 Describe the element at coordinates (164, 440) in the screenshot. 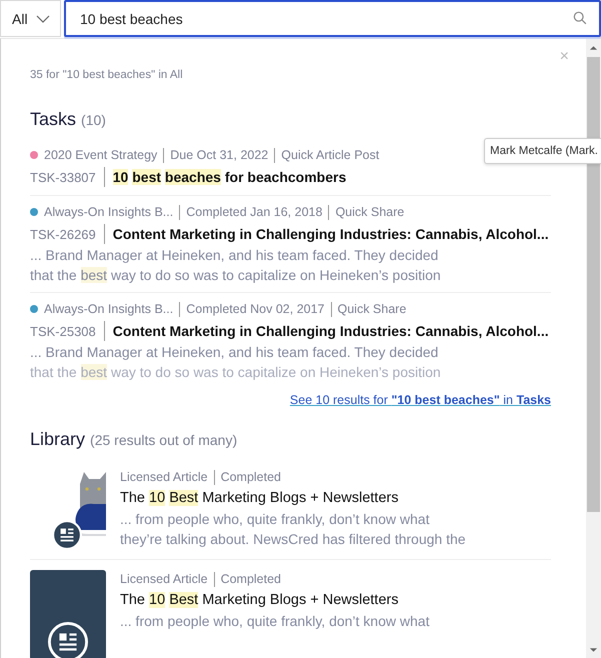

I see `result-count: (25 results out of many)` at that location.